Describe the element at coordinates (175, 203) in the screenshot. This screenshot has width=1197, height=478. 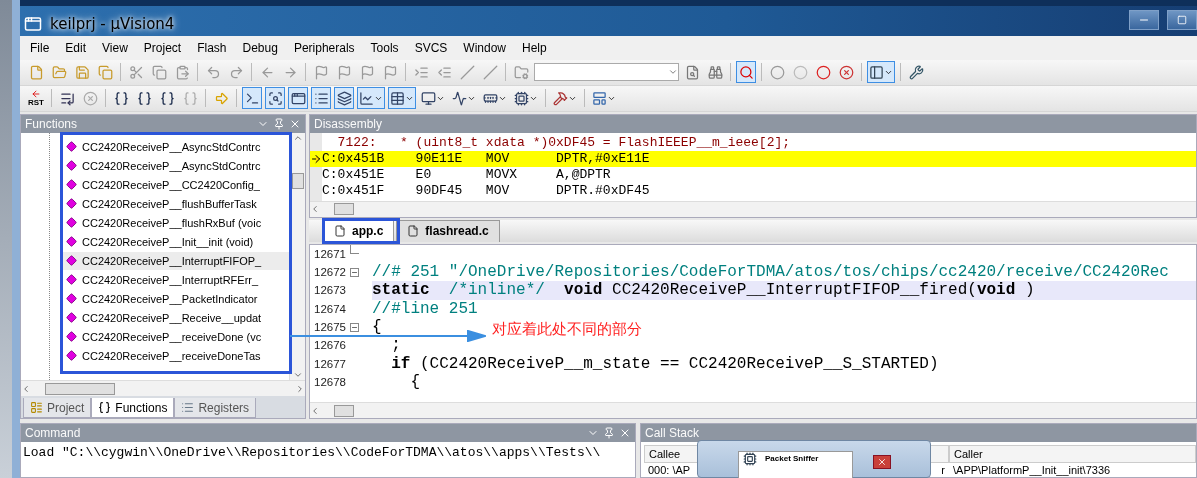
I see `function-item: CC2420ReceiveP__flushBufferTask` at that location.